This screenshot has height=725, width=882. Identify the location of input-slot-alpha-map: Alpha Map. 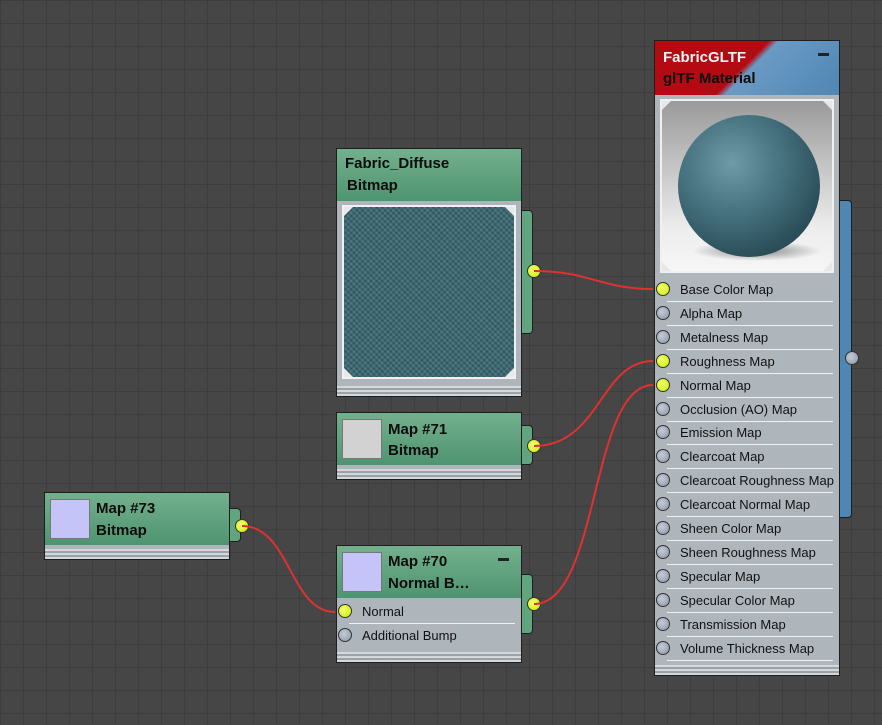
(744, 314).